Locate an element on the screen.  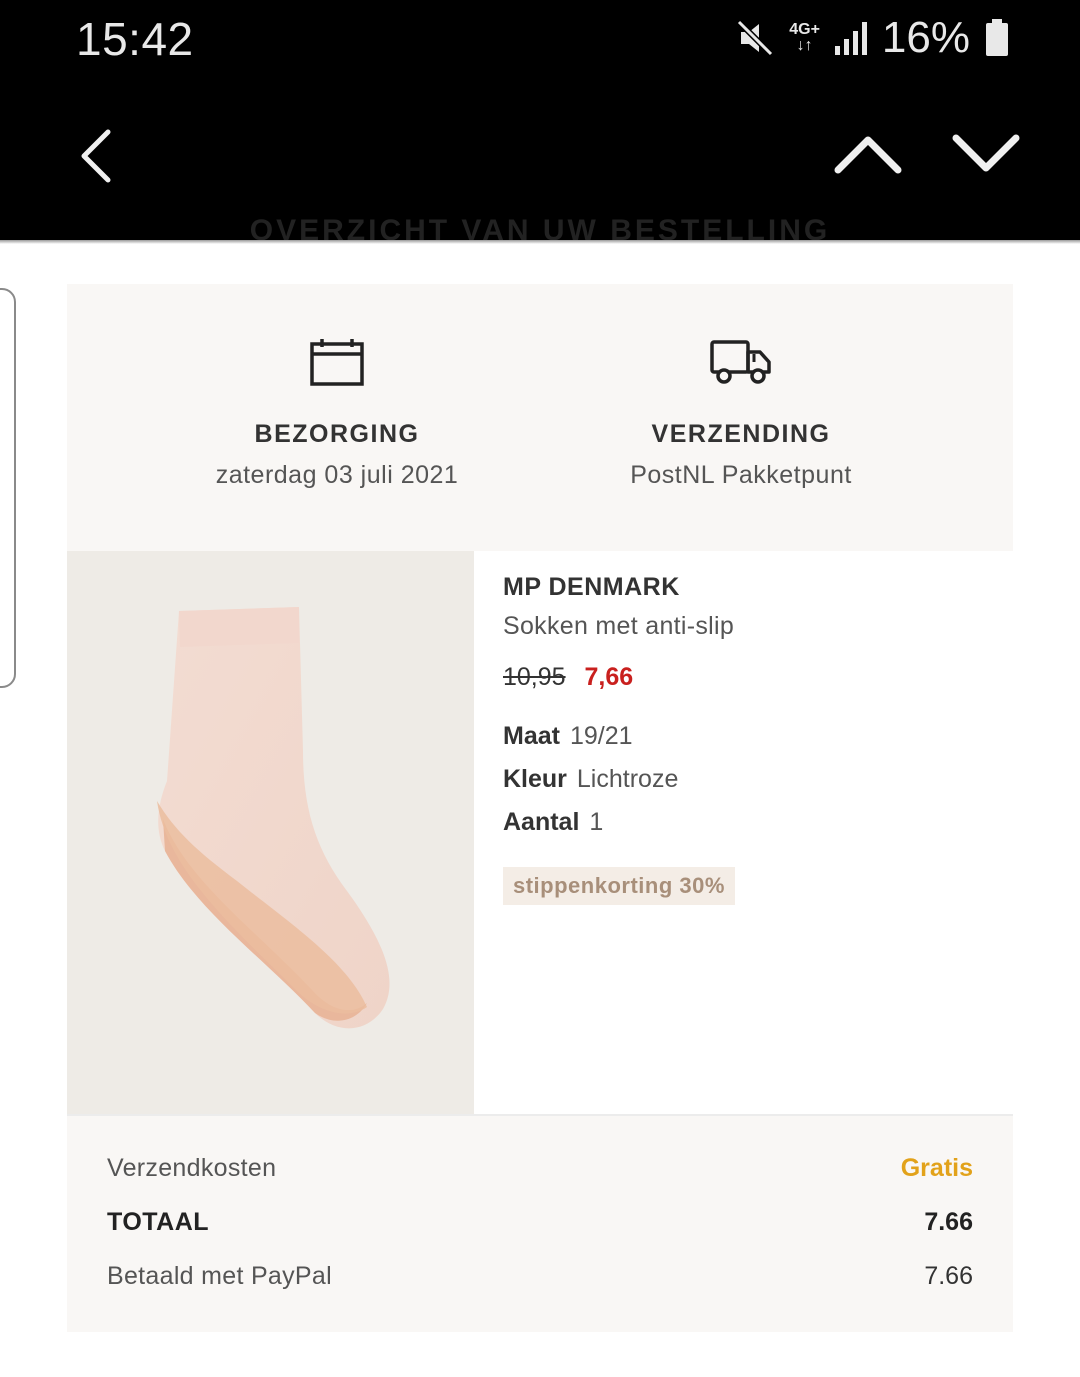
product-size: Maat 19/21 is located at coordinates (753, 736).